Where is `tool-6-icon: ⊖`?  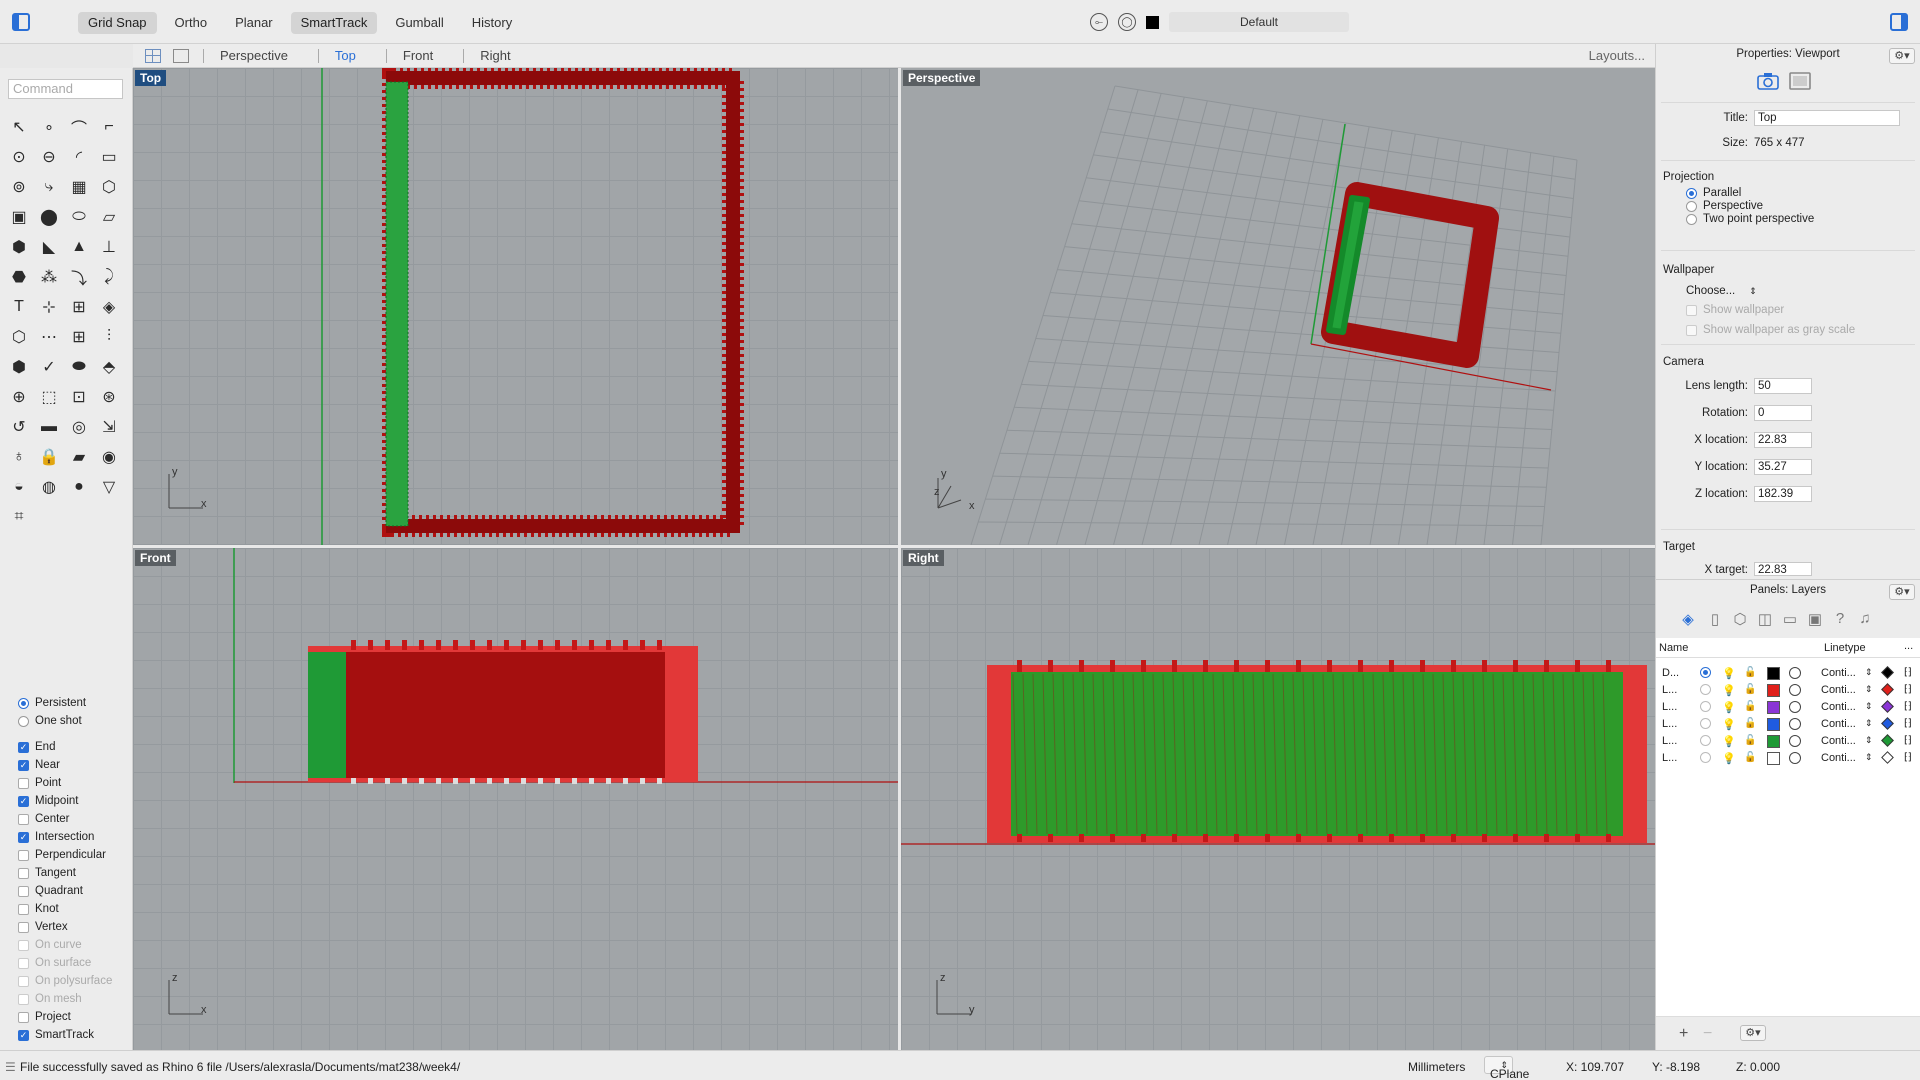 tool-6-icon: ⊖ is located at coordinates (49, 157).